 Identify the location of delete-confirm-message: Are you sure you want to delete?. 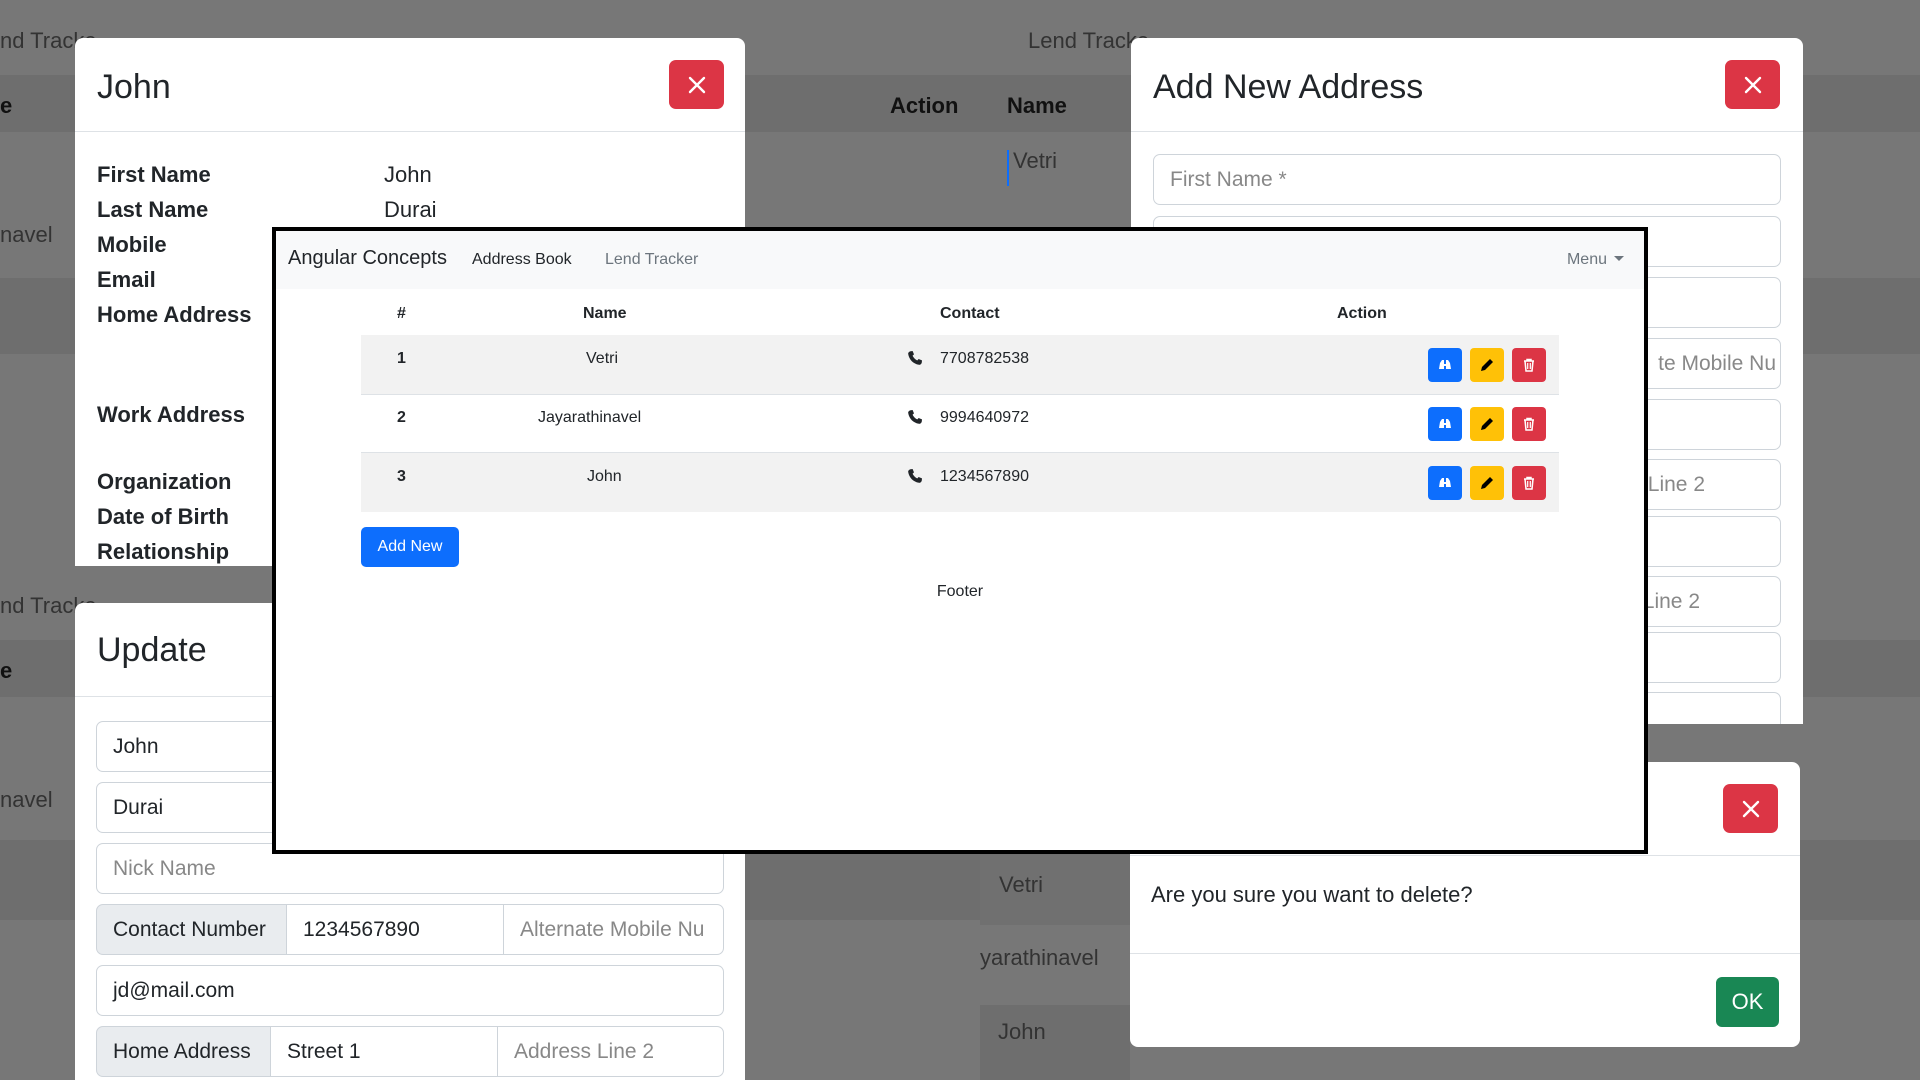
(1312, 894).